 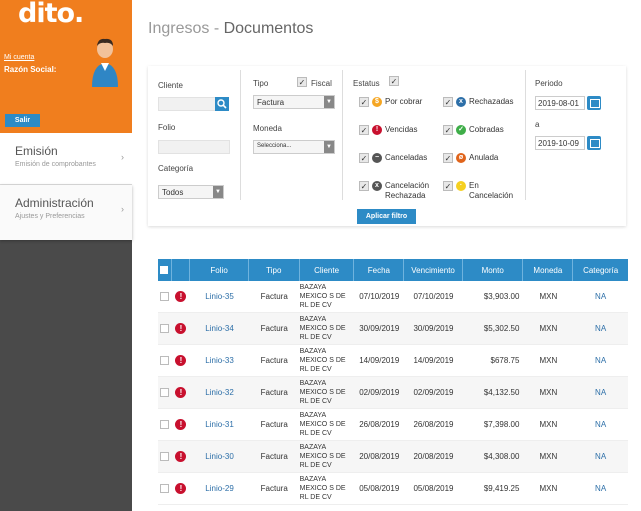 I want to click on sidebar-item-sublabel: Ajustes y Preferencias, so click(x=50, y=216).